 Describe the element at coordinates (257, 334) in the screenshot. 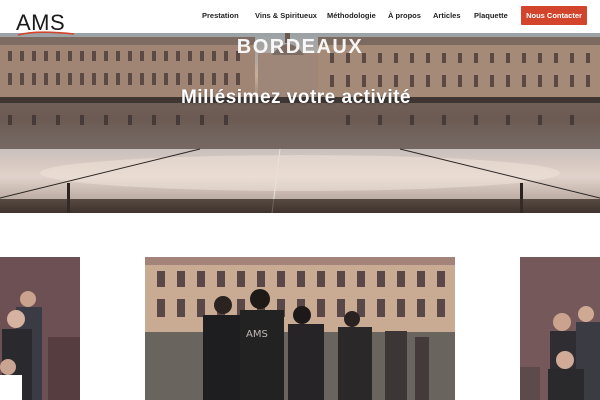

I see `svg-text: AMS` at that location.